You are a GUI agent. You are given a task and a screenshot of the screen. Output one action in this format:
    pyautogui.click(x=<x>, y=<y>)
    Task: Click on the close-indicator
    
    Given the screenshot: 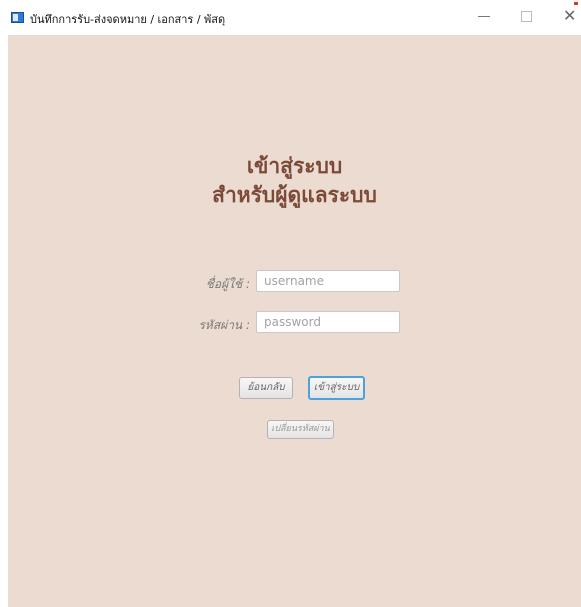 What is the action you would take?
    pyautogui.click(x=576, y=3)
    